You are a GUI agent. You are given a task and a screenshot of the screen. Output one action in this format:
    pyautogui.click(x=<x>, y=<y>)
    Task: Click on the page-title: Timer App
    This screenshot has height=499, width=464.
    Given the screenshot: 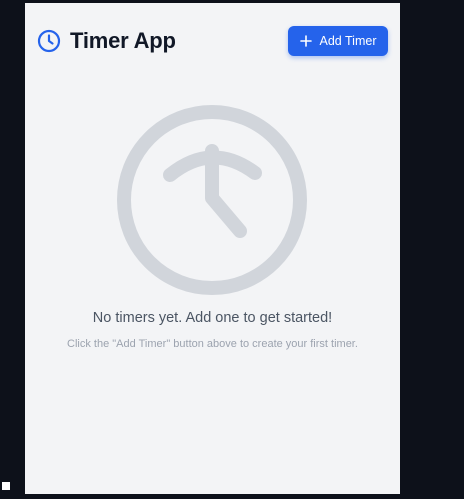 What is the action you would take?
    pyautogui.click(x=106, y=41)
    